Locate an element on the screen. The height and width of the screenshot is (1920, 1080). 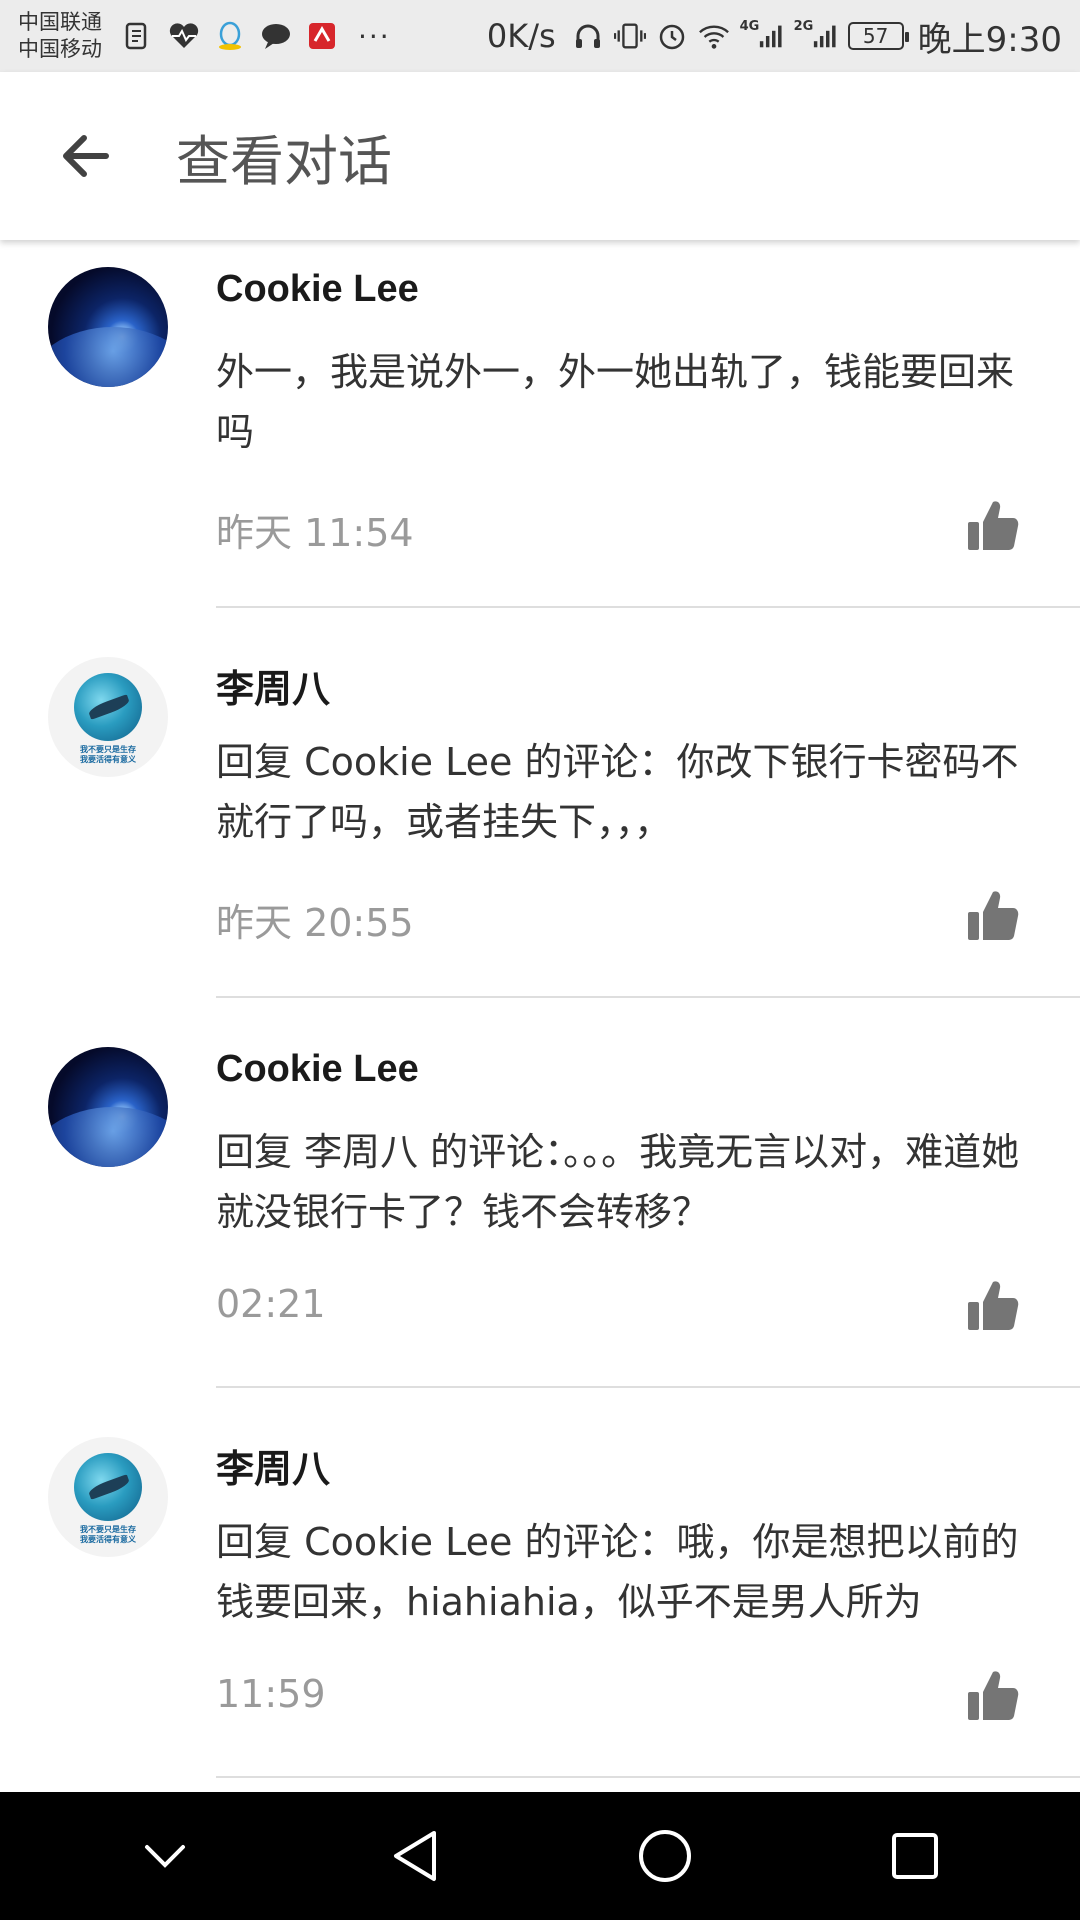
headphones-icon is located at coordinates (588, 36).